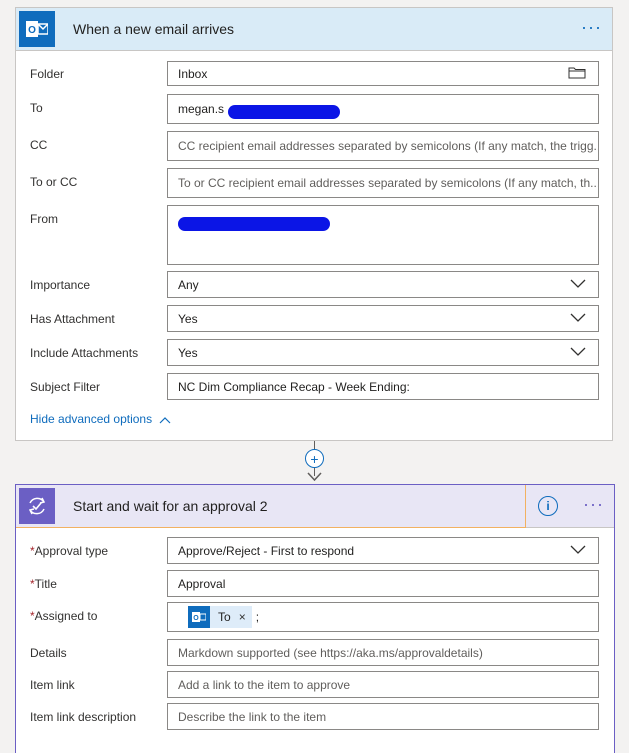  Describe the element at coordinates (264, 684) in the screenshot. I see `item-link-placeholder: Add a link to the item to approve` at that location.